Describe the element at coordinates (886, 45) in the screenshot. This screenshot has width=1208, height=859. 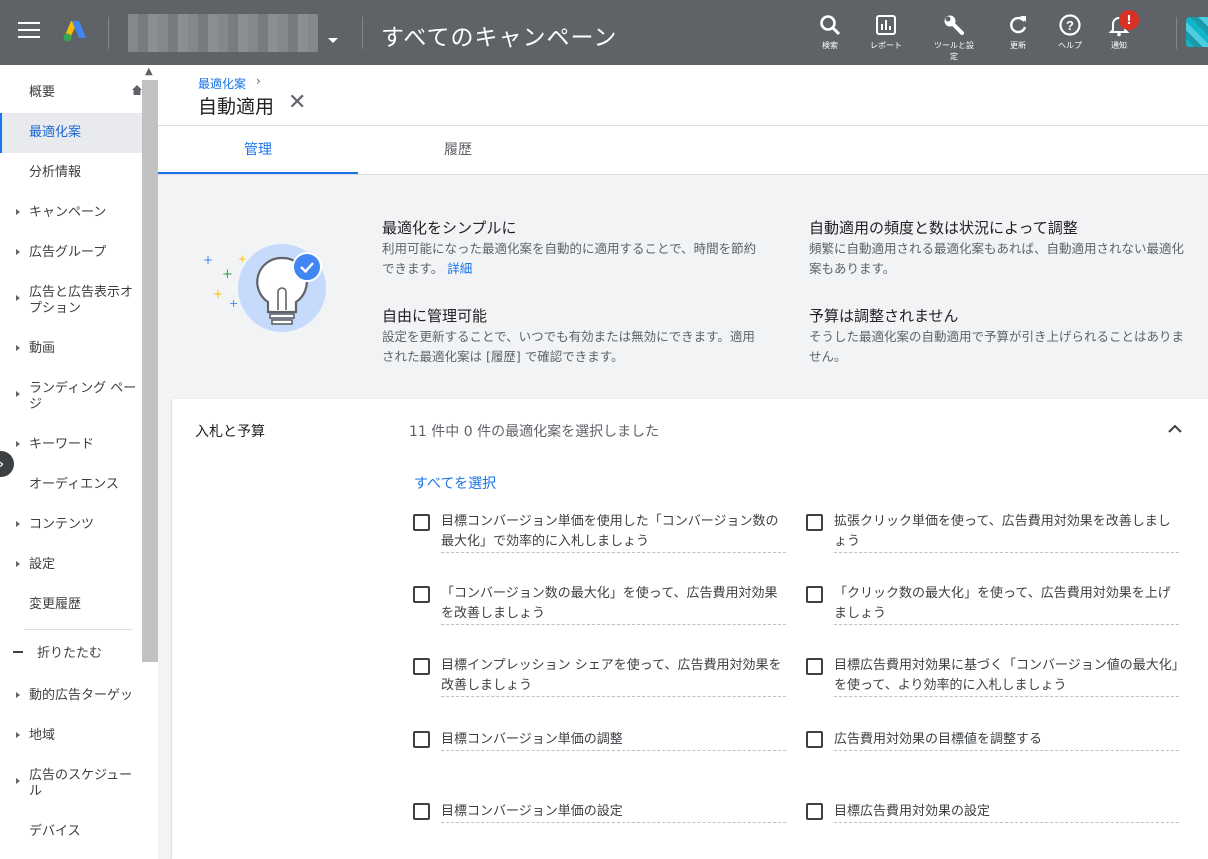
I see `reports-tool-label: レポート` at that location.